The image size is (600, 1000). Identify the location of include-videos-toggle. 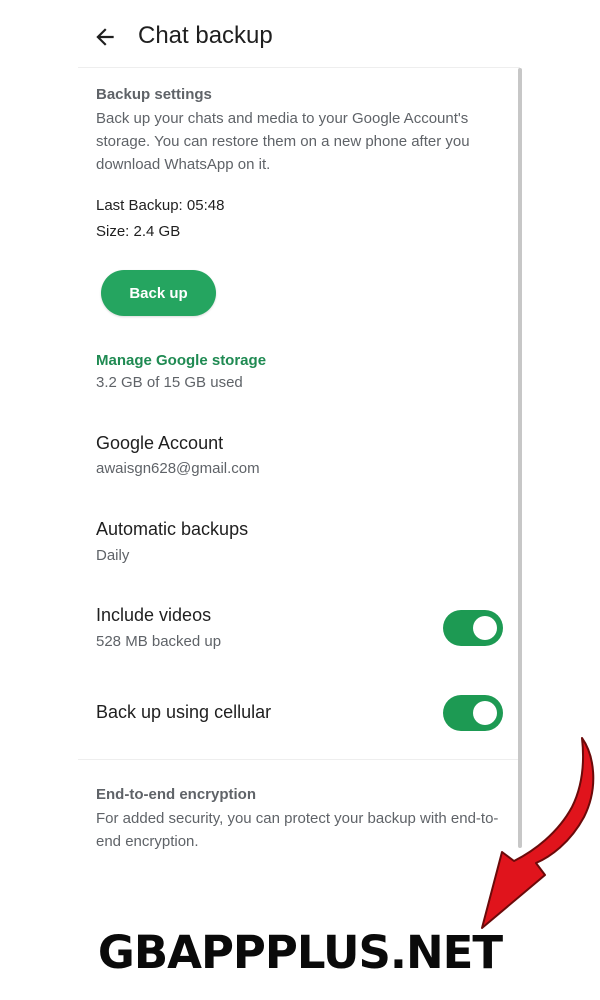
(473, 628).